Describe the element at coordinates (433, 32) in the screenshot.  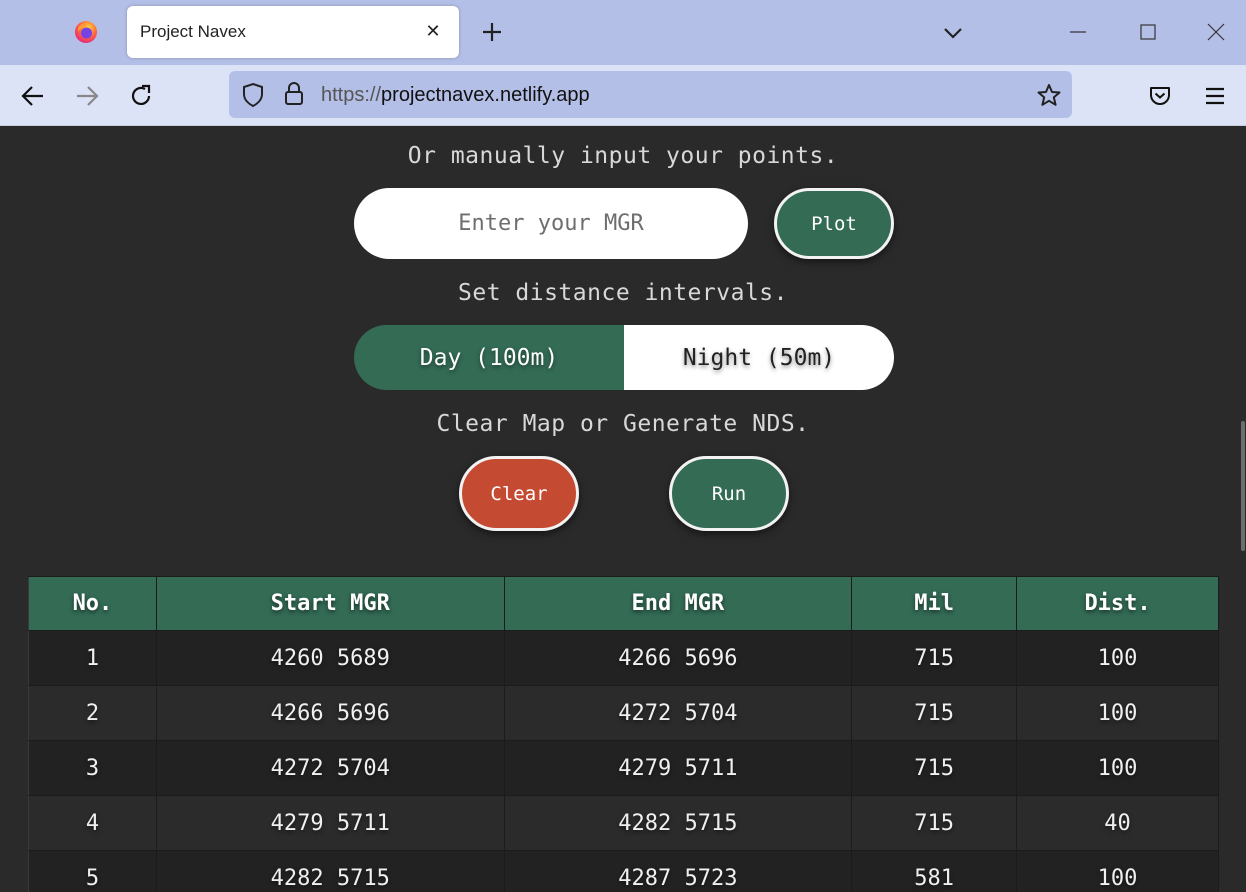
I see `tab-close-icon: ✕` at that location.